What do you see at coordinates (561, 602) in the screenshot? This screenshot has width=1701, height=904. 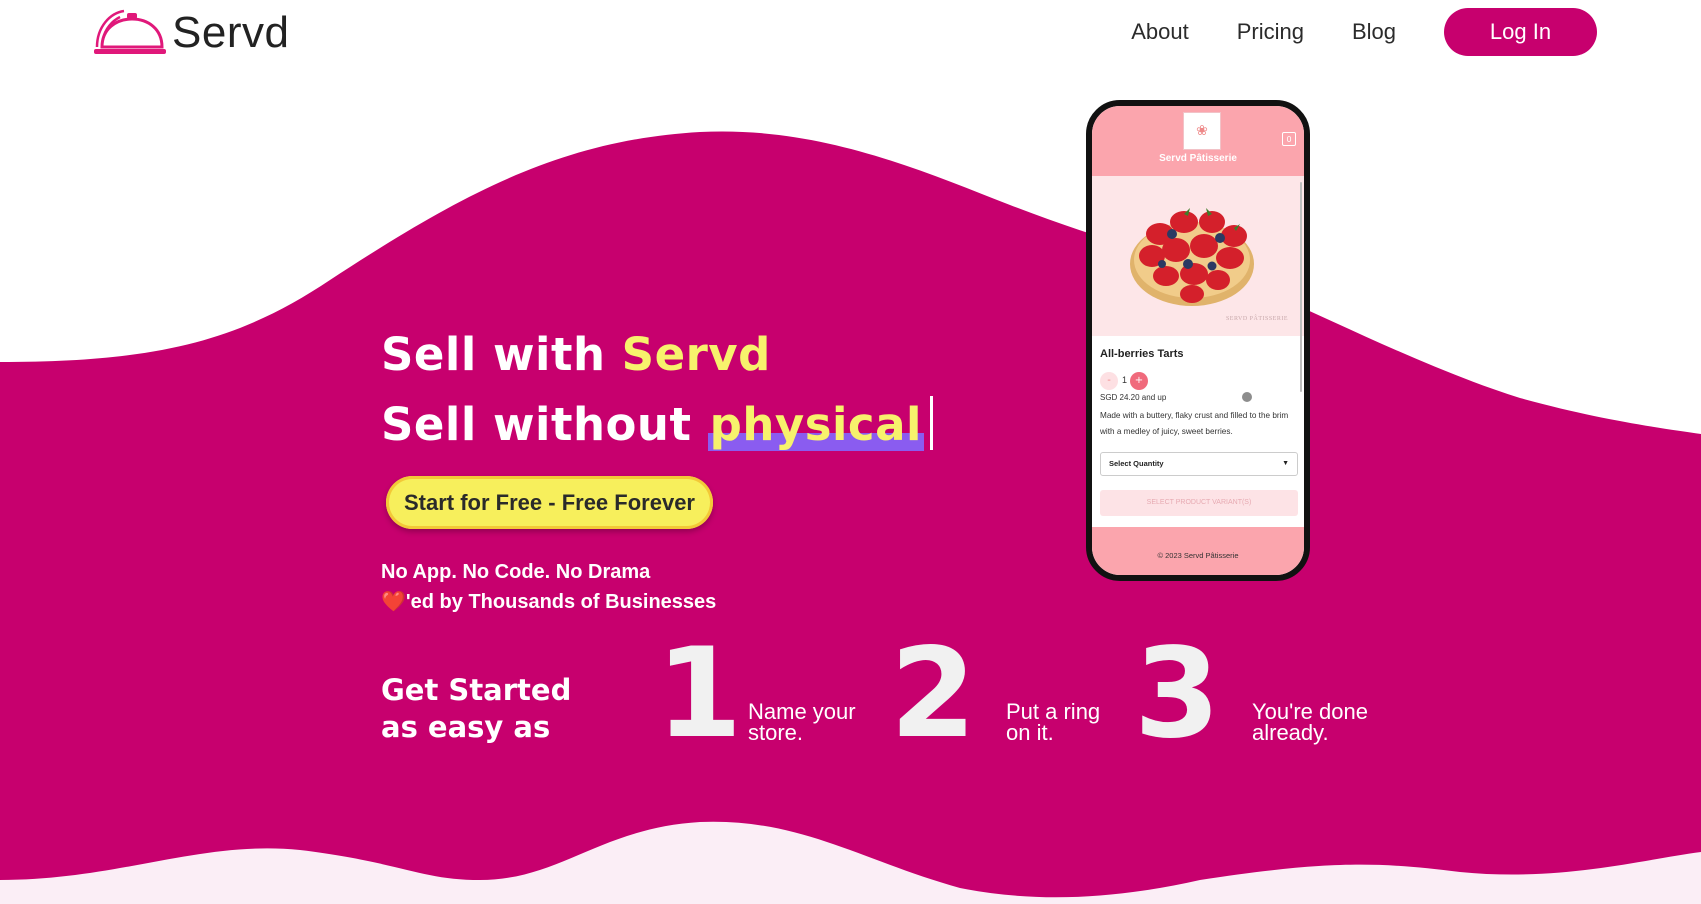 I see `tagline-loved-text: 'ed by Thousands of Businesses` at bounding box center [561, 602].